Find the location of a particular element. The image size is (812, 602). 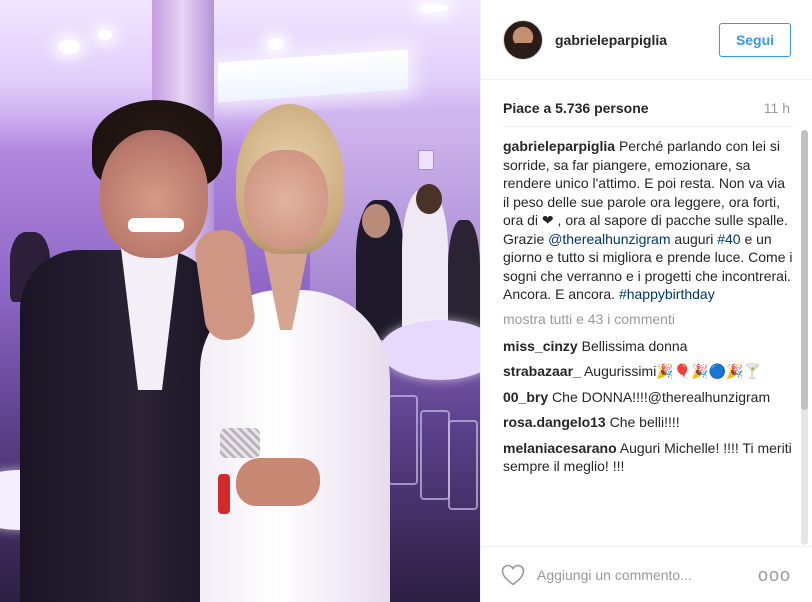

post-footer: Aggiungi un commento... ooo is located at coordinates (646, 574).